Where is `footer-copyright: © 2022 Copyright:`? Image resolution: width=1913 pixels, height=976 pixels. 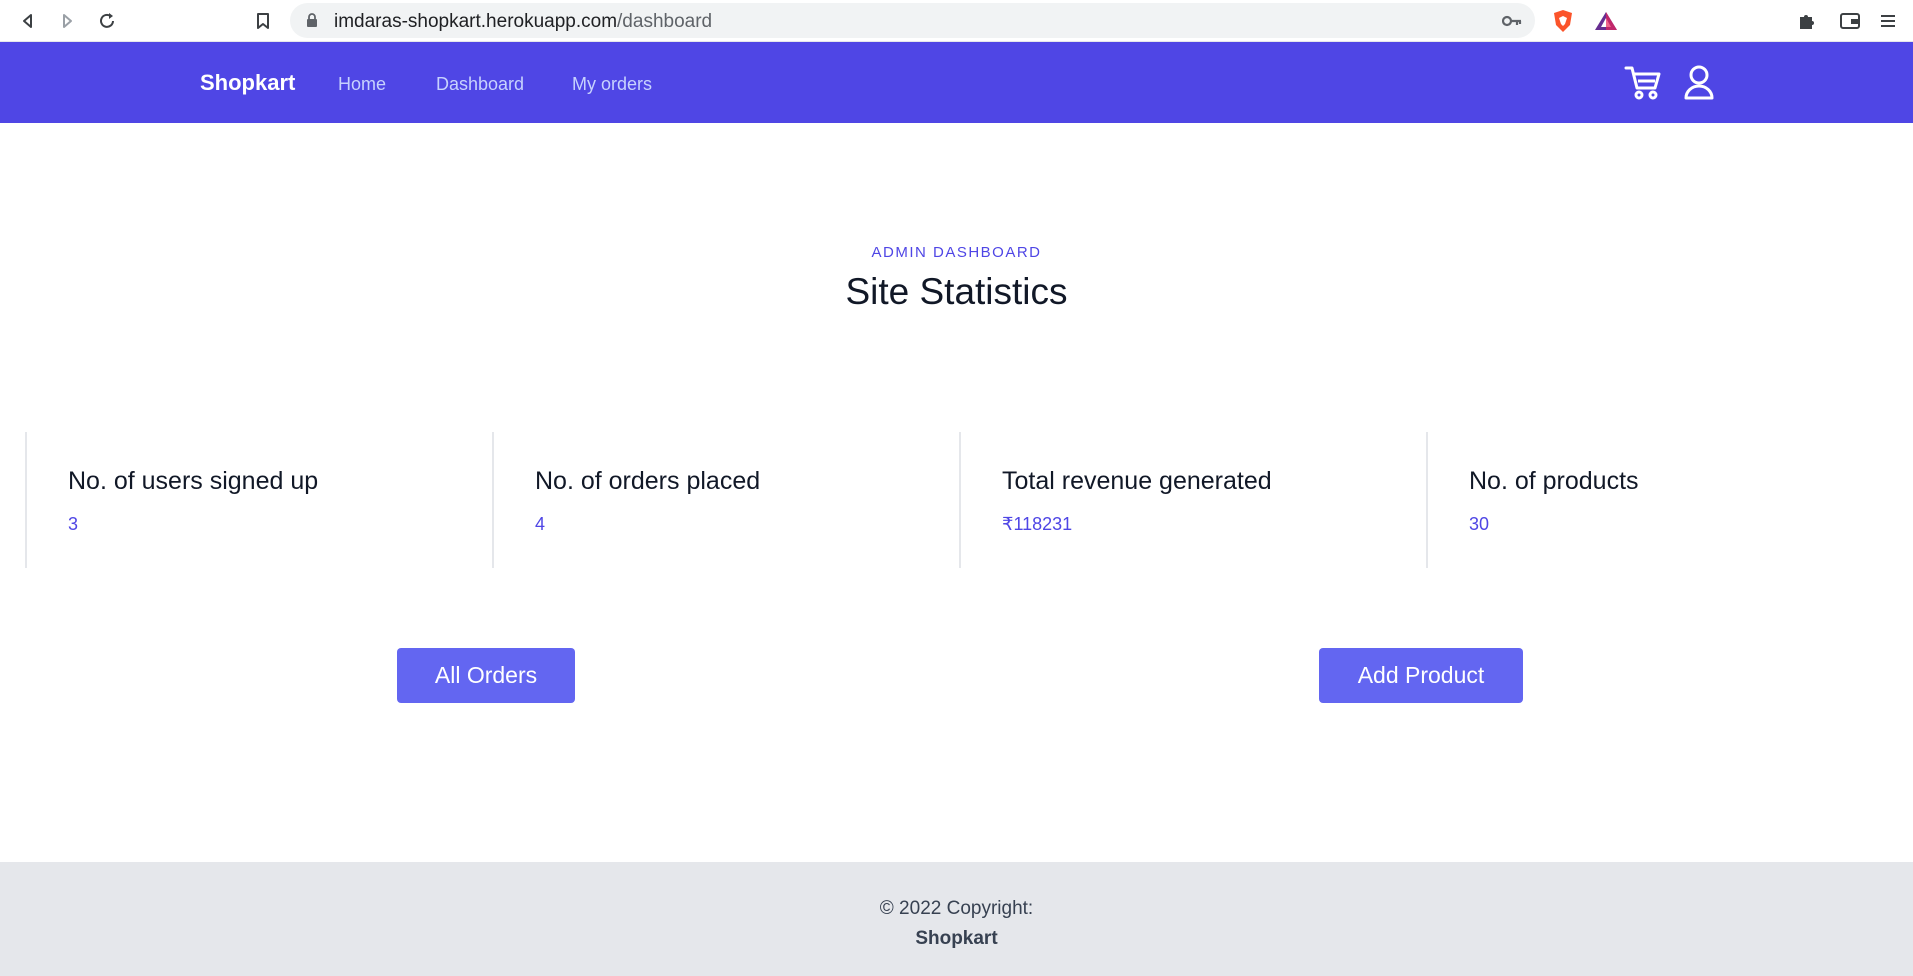
footer-copyright: © 2022 Copyright: is located at coordinates (956, 908).